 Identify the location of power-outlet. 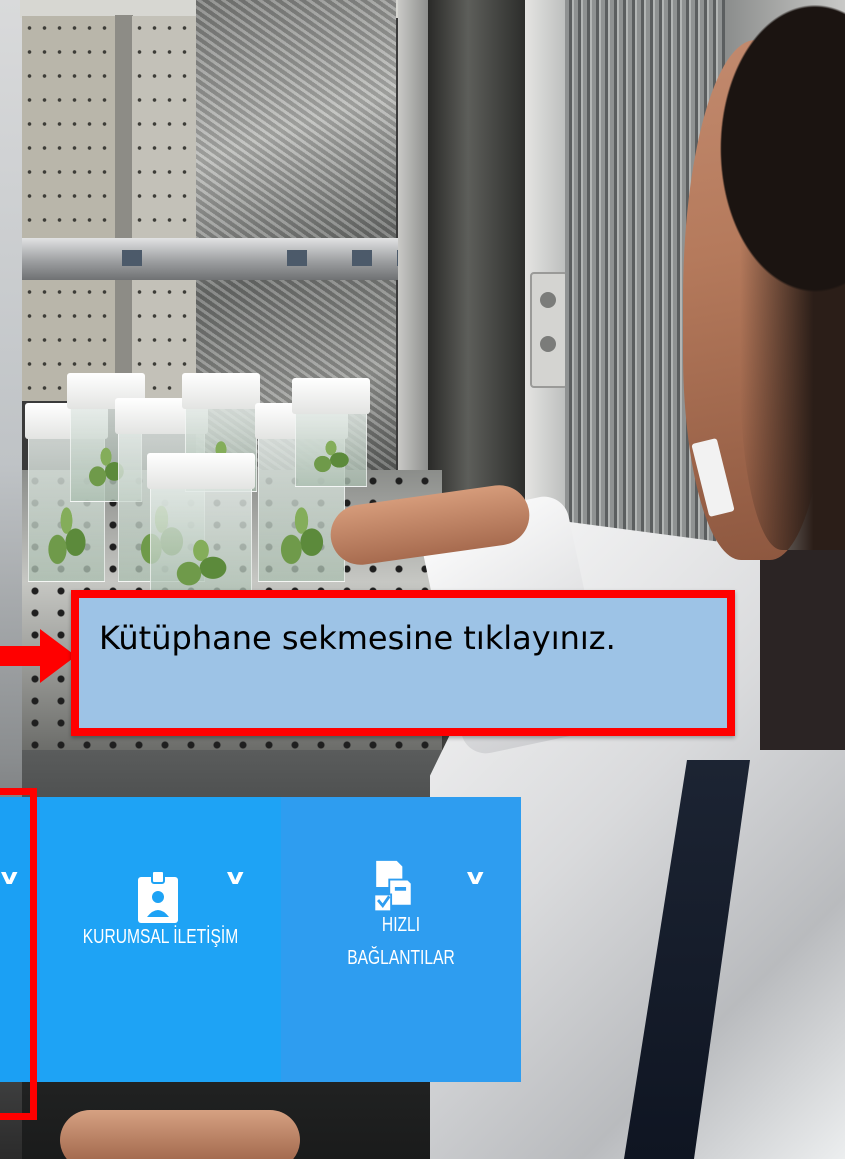
(549, 330).